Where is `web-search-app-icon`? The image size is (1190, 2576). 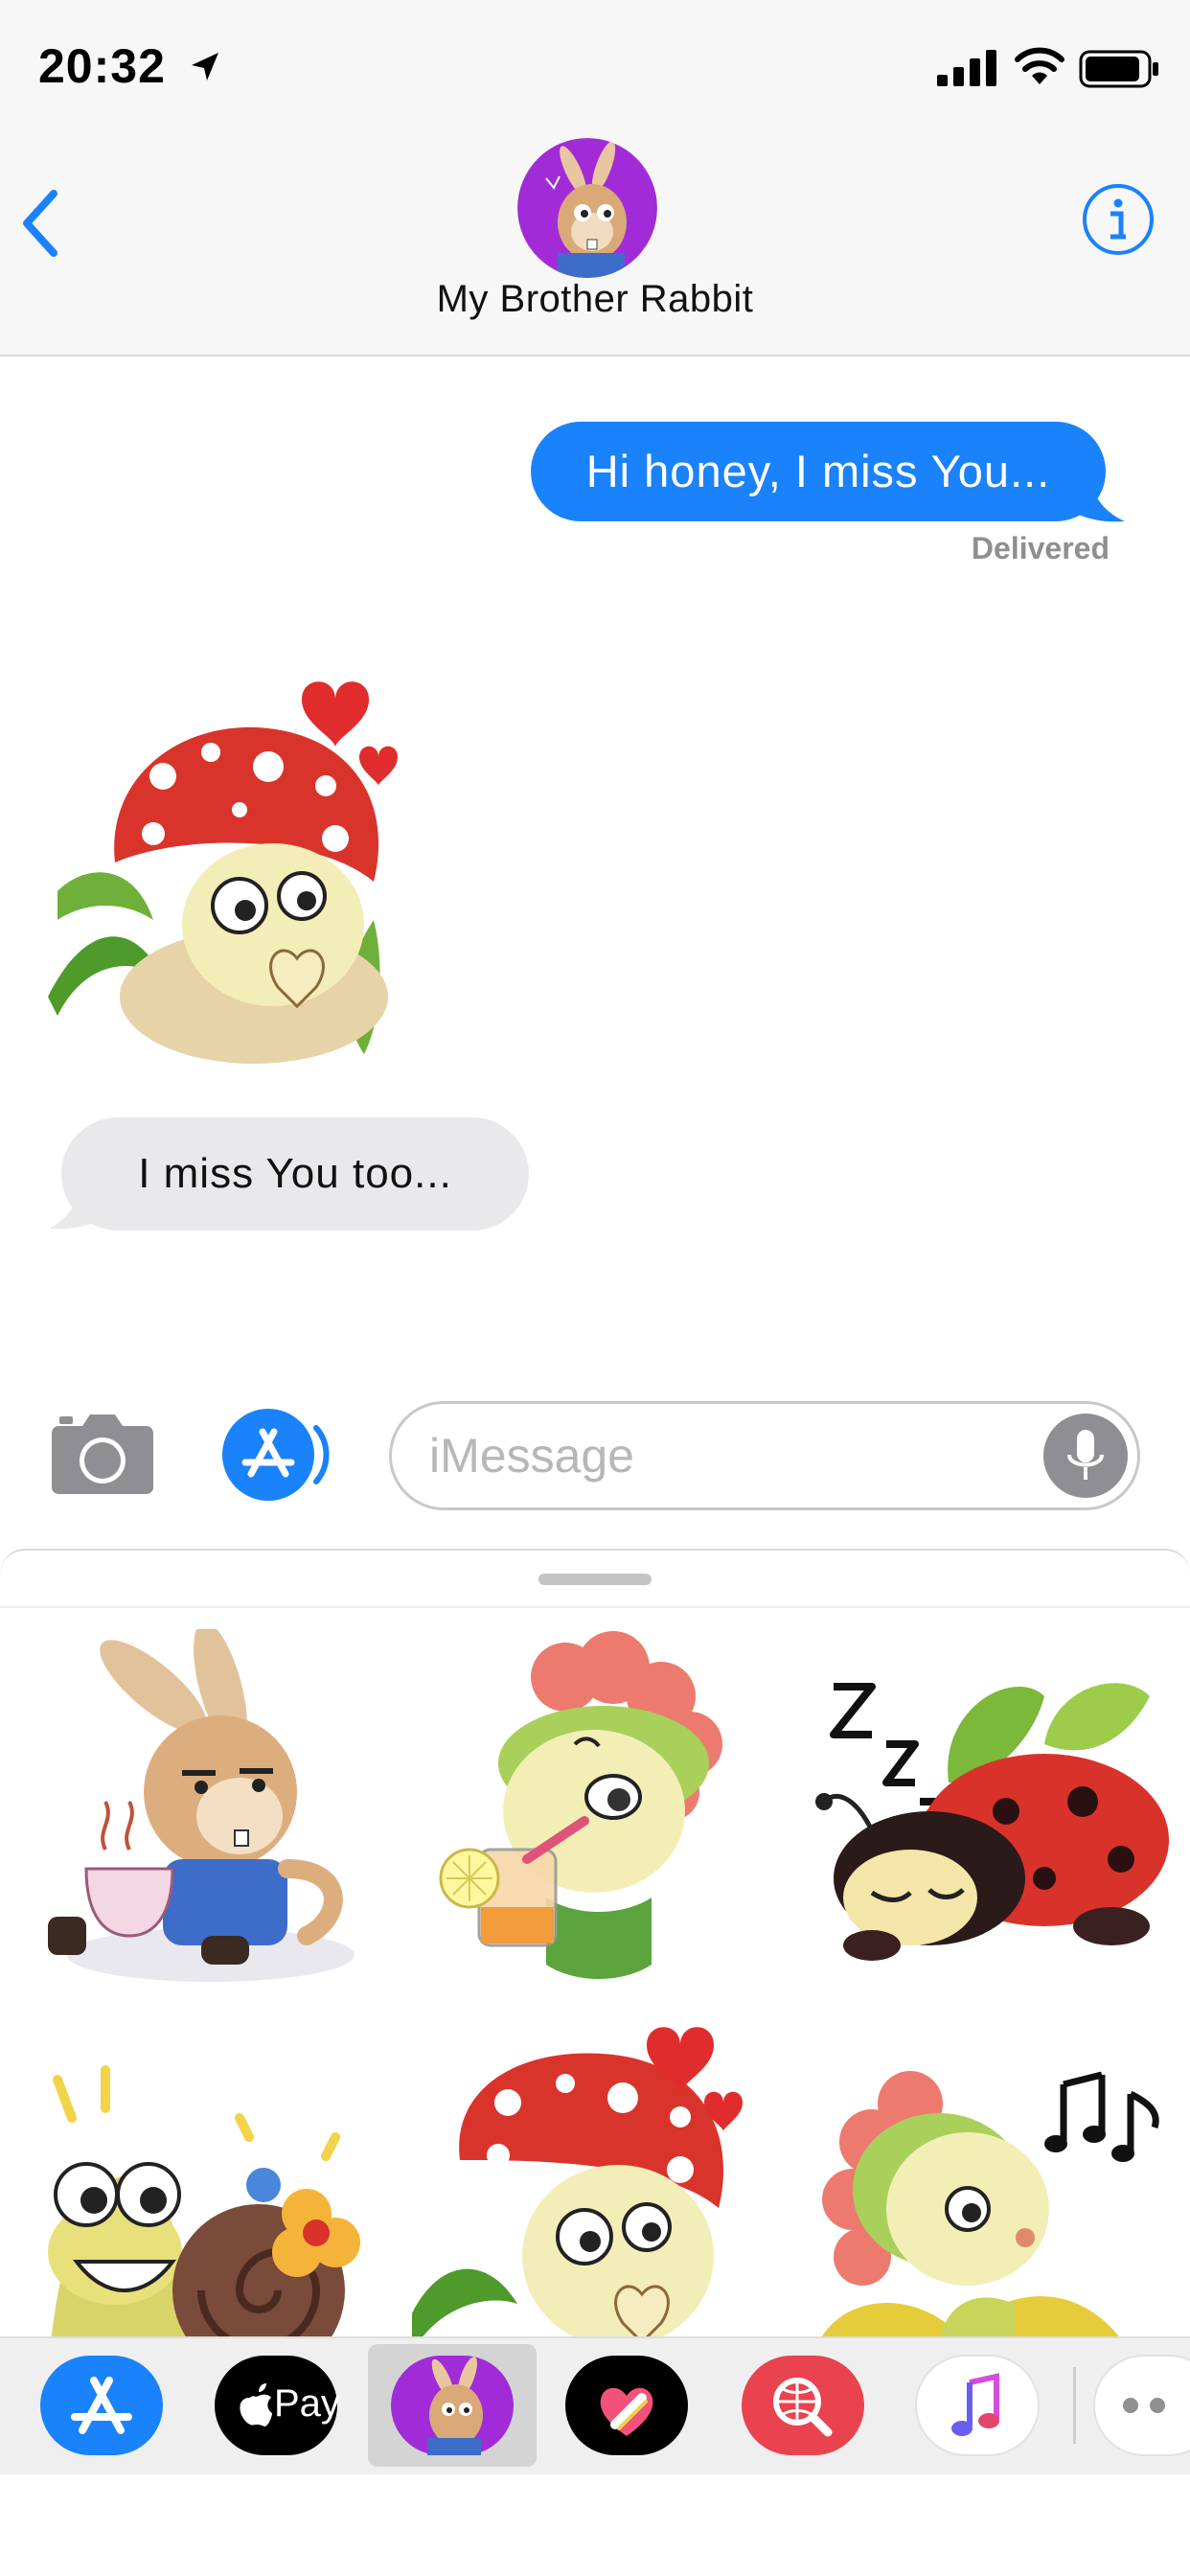
web-search-app-icon is located at coordinates (803, 2405).